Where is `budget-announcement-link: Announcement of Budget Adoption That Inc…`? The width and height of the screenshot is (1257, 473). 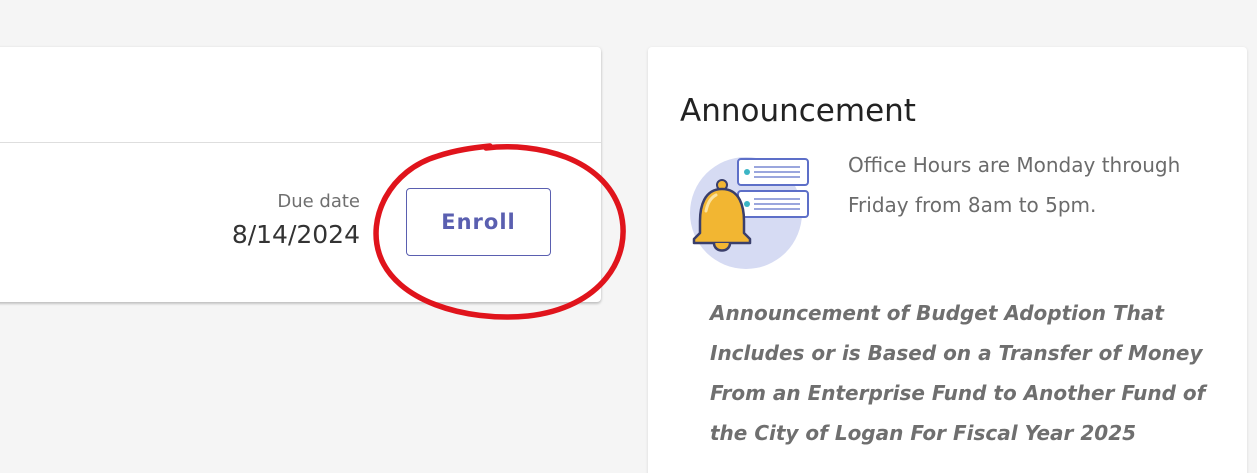 budget-announcement-link: Announcement of Budget Adoption That Inc… is located at coordinates (965, 373).